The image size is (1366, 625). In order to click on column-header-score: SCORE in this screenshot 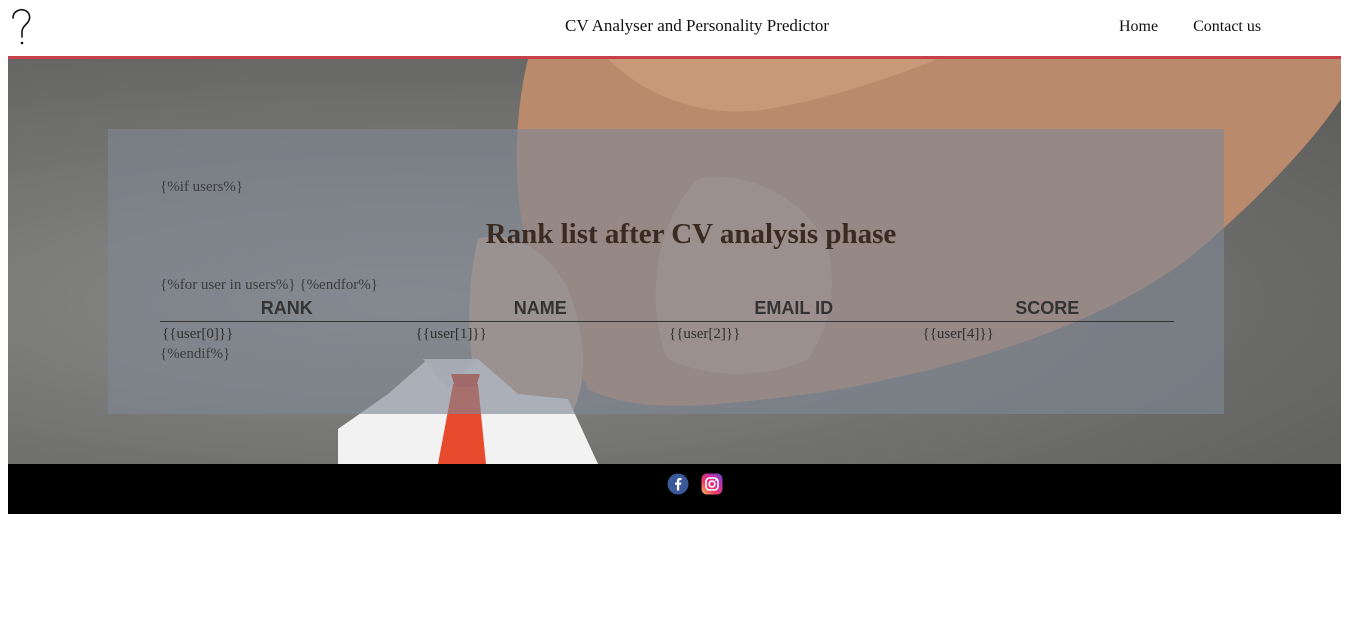, I will do `click(1047, 308)`.